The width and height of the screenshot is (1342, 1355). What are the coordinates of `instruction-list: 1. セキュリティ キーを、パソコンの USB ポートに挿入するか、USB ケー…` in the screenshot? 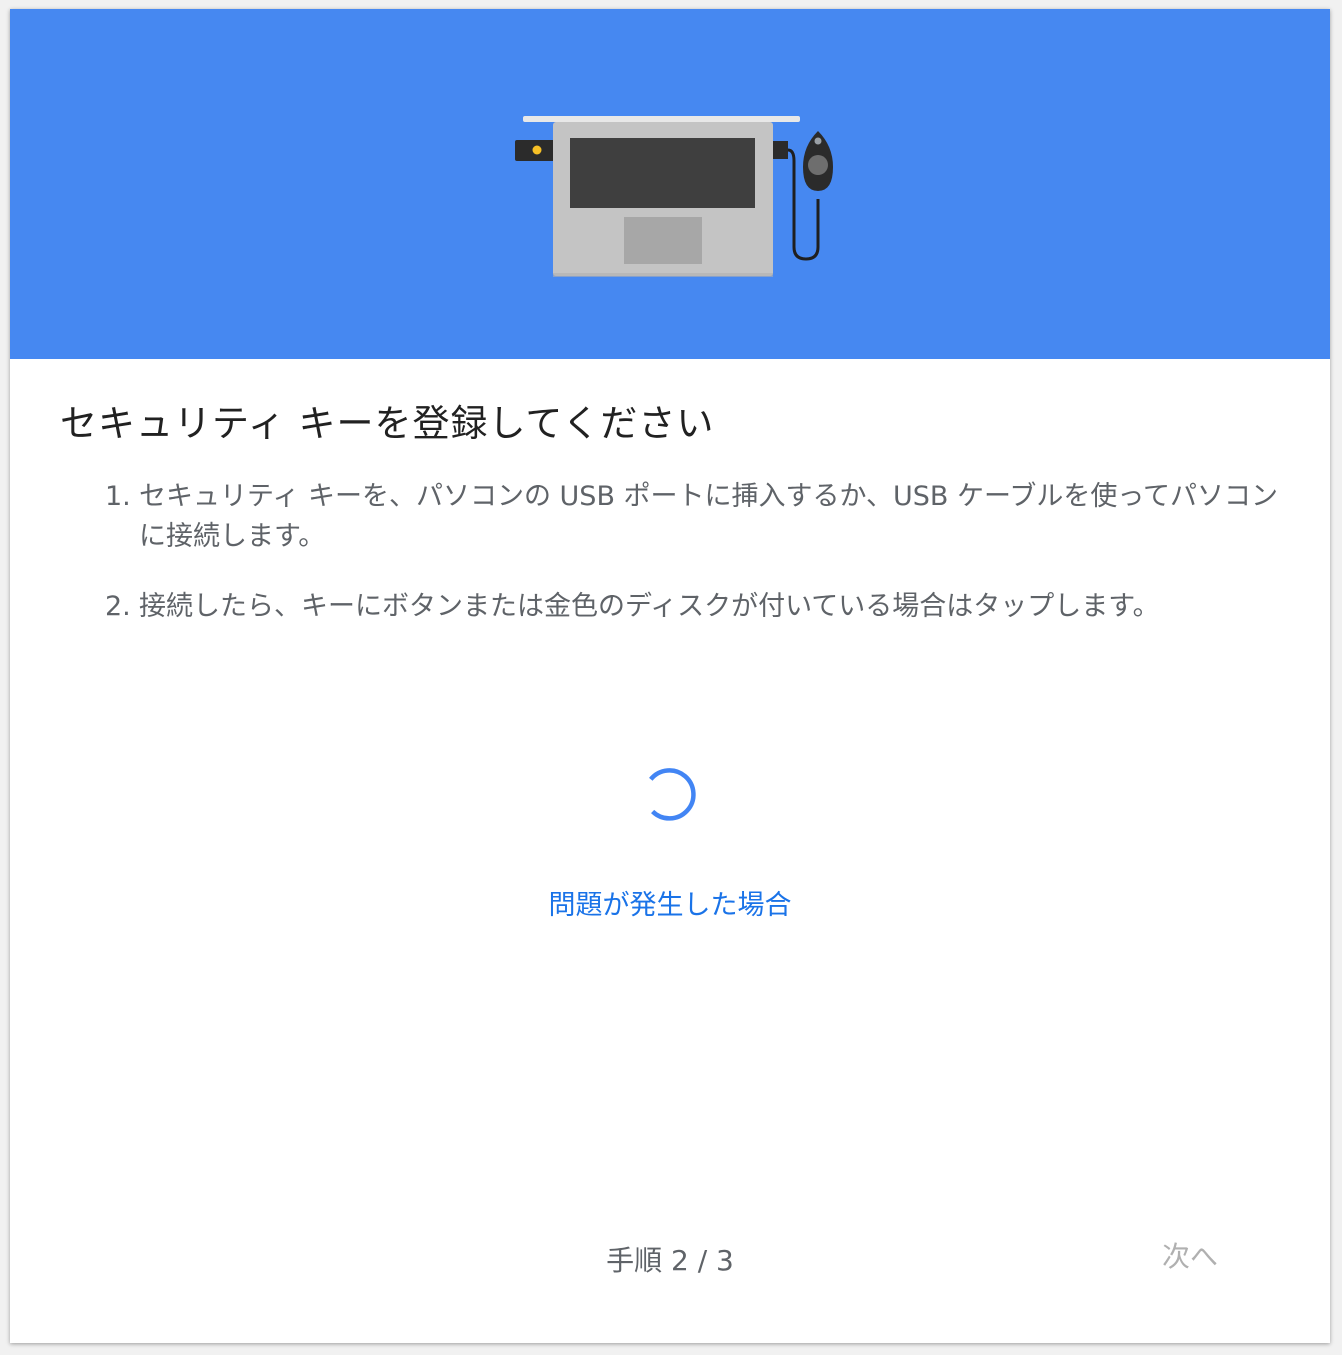 It's located at (695, 567).